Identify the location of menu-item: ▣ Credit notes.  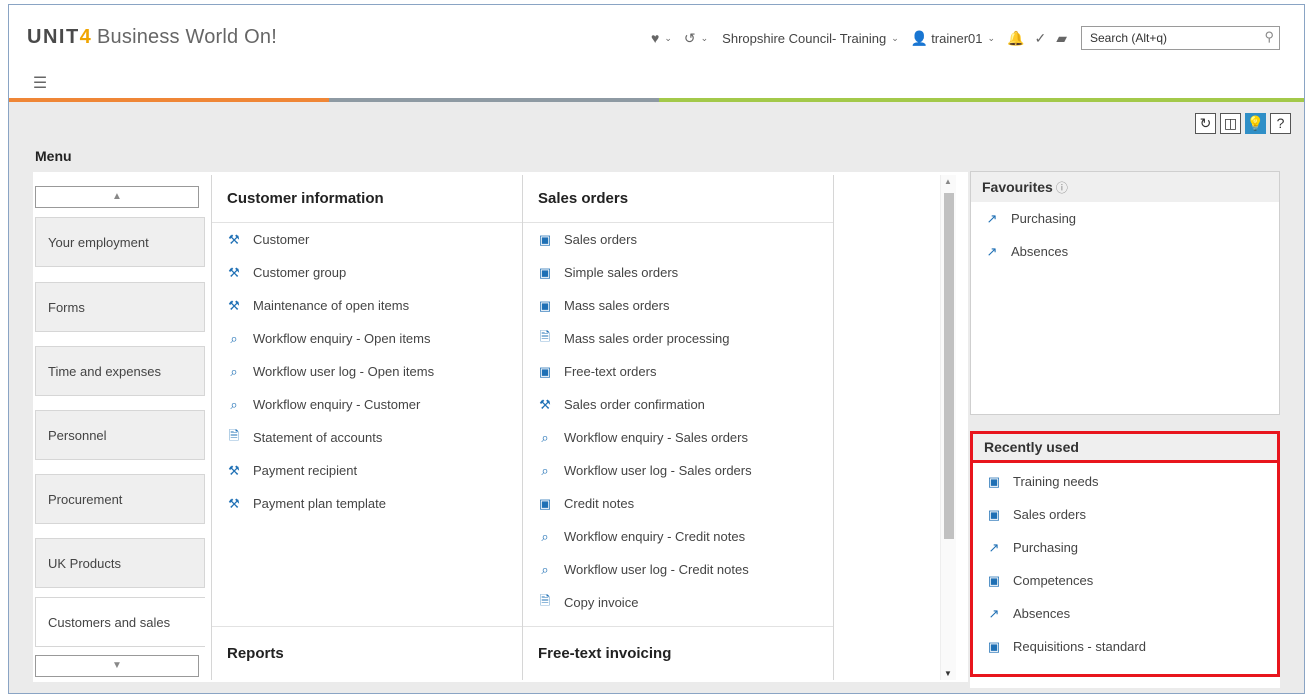
(678, 503).